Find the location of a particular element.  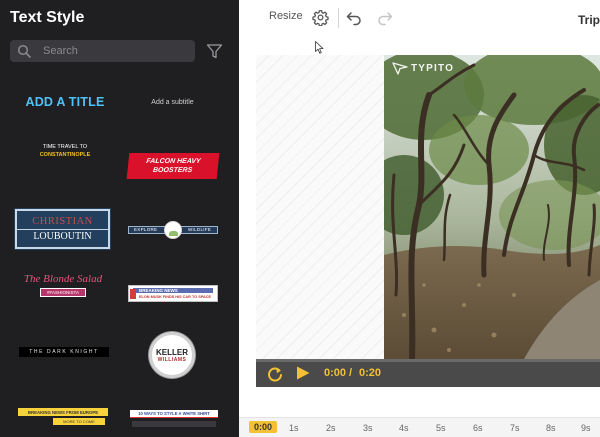

style-tile-add-title: ADD A TITLE is located at coordinates (65, 102).